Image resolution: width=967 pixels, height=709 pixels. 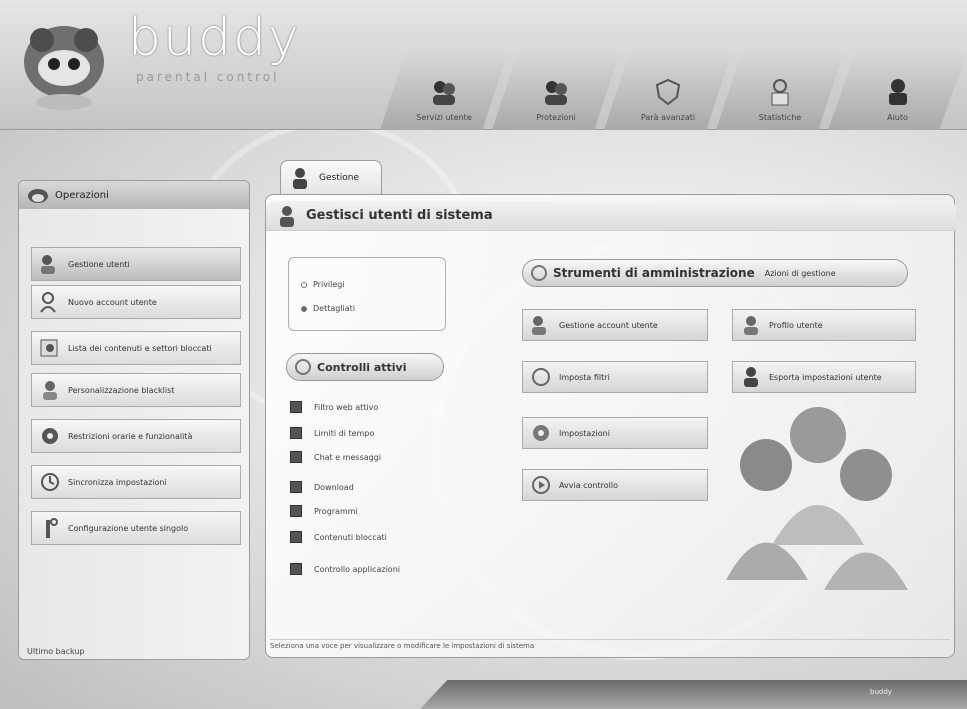 What do you see at coordinates (336, 511) in the screenshot?
I see `check-label: Programmi` at bounding box center [336, 511].